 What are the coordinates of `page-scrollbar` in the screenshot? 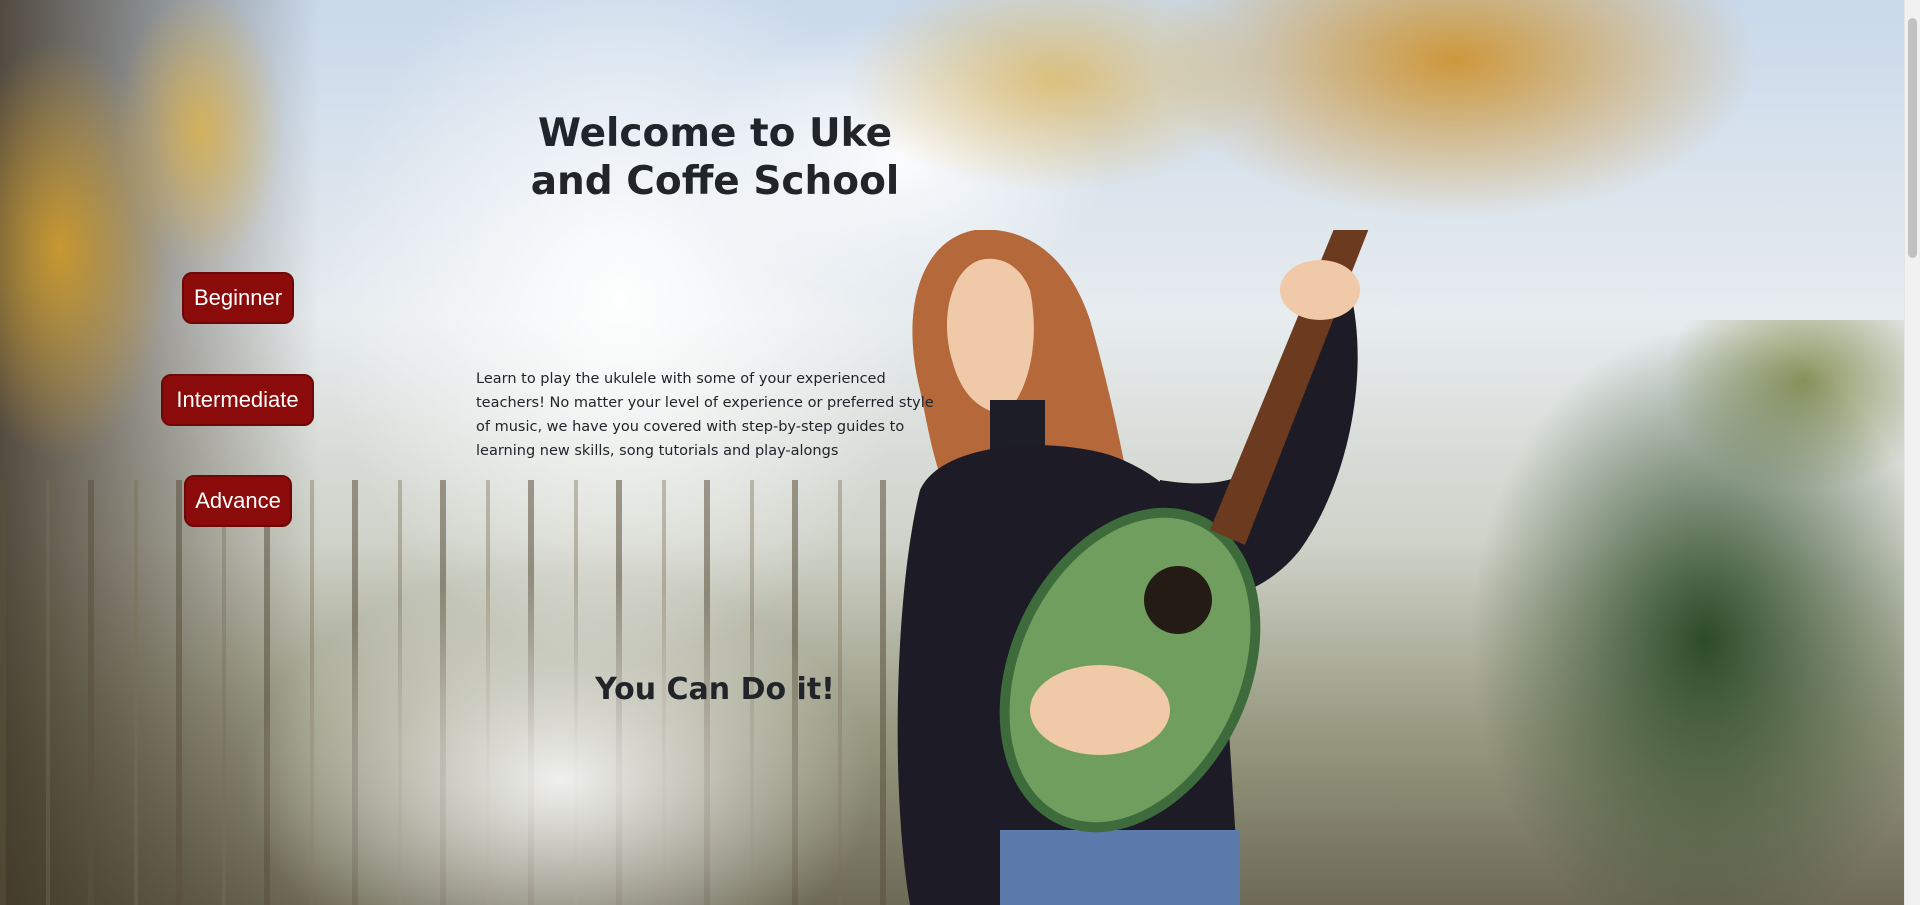 It's located at (1912, 452).